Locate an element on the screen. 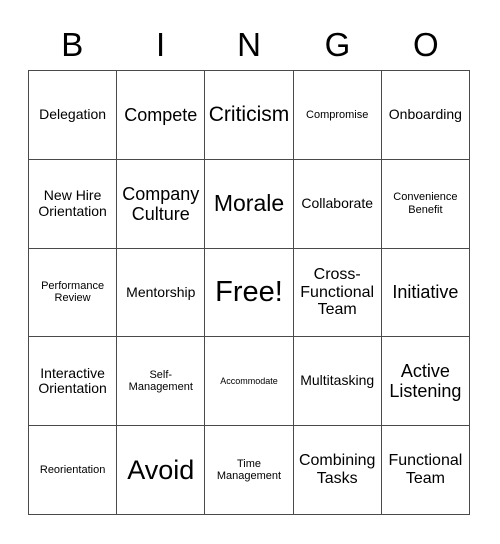  bingo-cell: Compete is located at coordinates (161, 115).